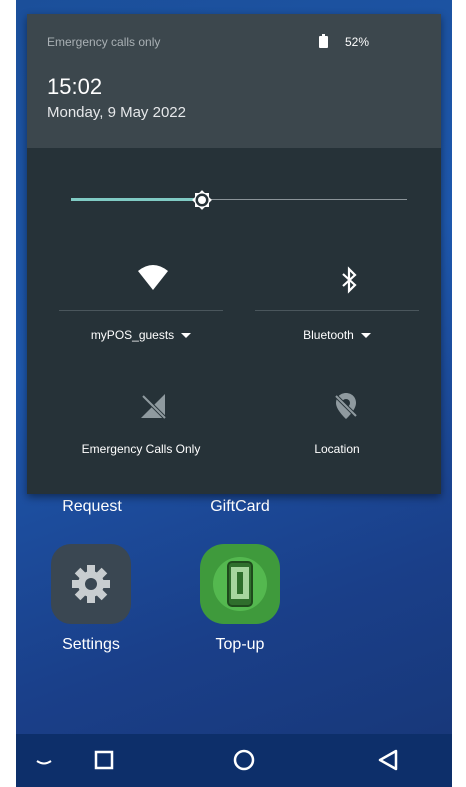  I want to click on wifi-network-dropdown: myPOS_guests, so click(141, 335).